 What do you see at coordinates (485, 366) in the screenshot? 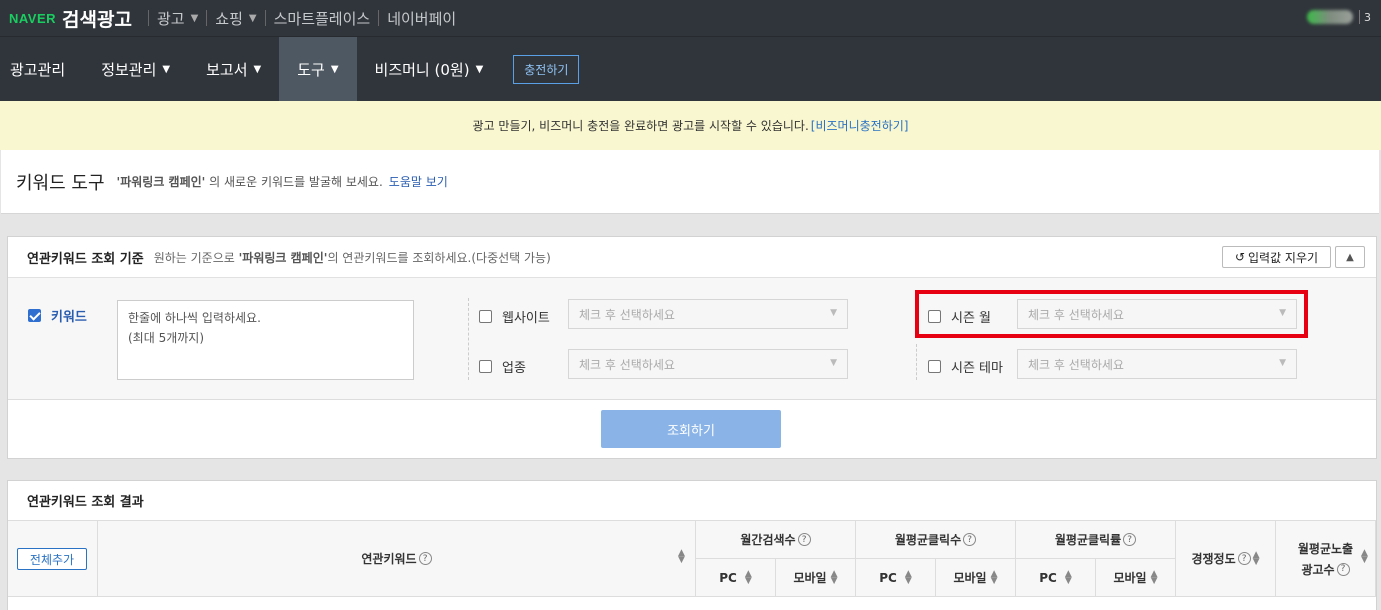
I see `industry-checkbox` at bounding box center [485, 366].